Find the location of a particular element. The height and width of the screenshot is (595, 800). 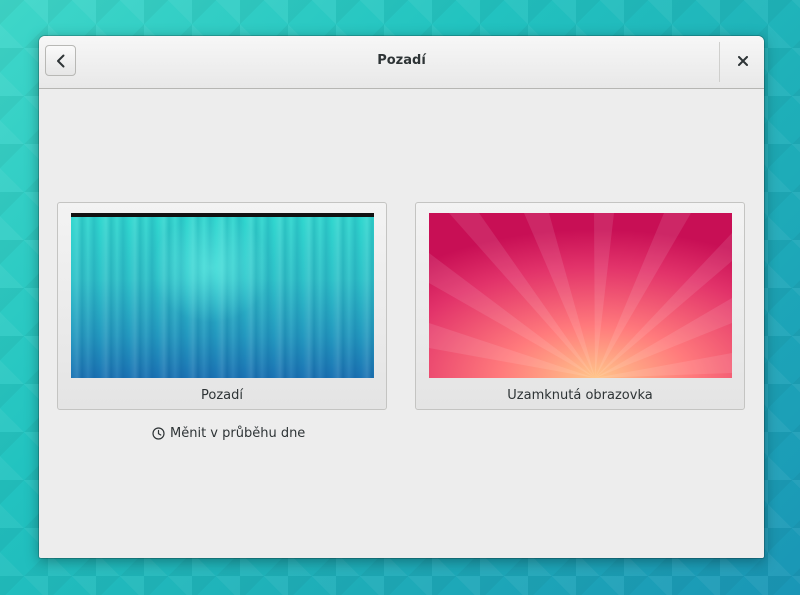

background-card: Pozadí is located at coordinates (222, 306).